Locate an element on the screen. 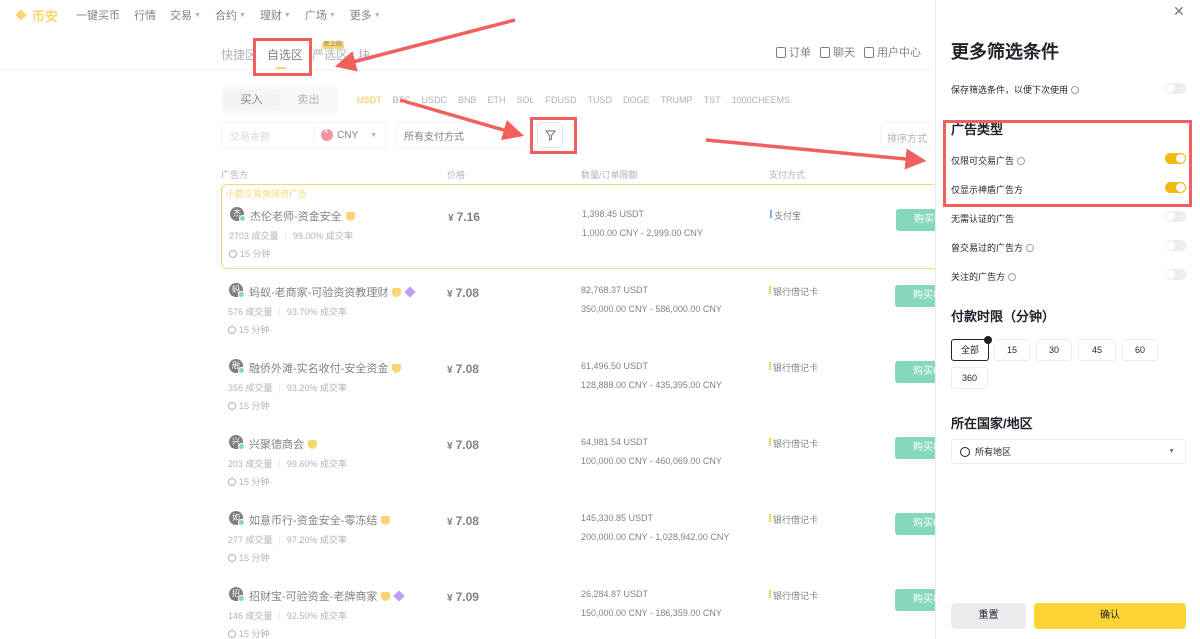 The image size is (1200, 639). arrow-to-watchlist is located at coordinates (425, 45).